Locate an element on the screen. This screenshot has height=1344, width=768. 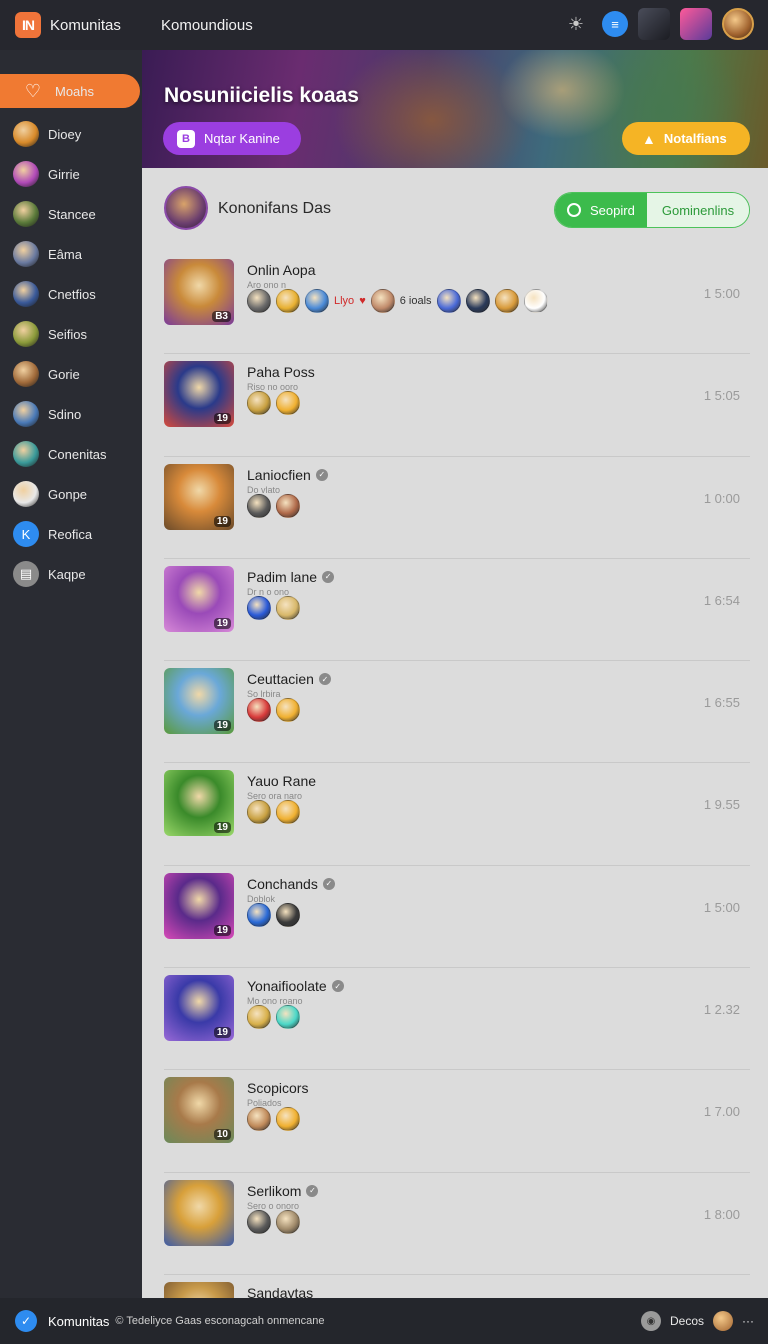
row-title: Serlikom ✓ is located at coordinates (283, 1191).